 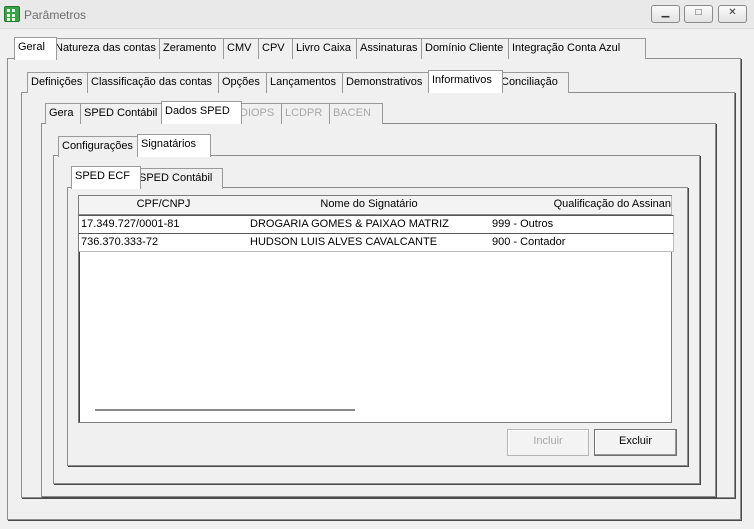 What do you see at coordinates (123, 113) in the screenshot?
I see `tab-sped-contabil: SPED Contábil` at bounding box center [123, 113].